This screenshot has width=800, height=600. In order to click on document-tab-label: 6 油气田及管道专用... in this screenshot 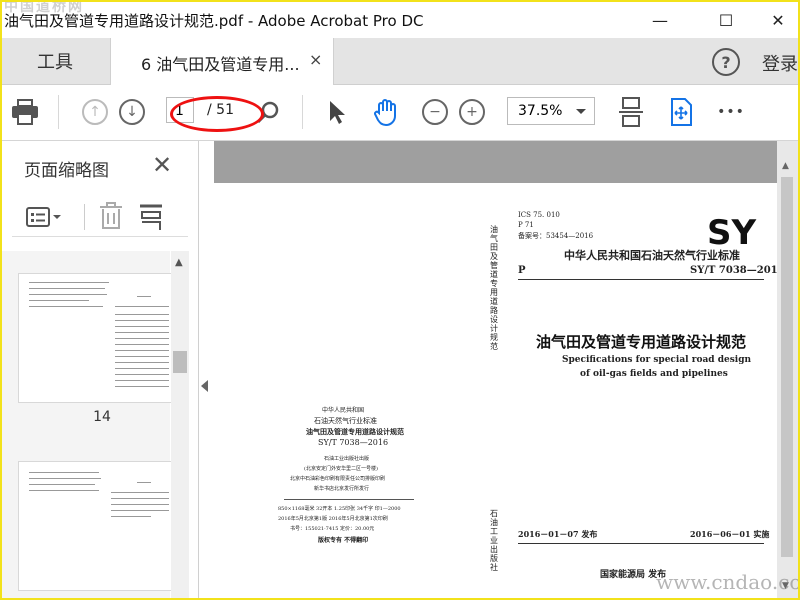, I will do `click(220, 64)`.